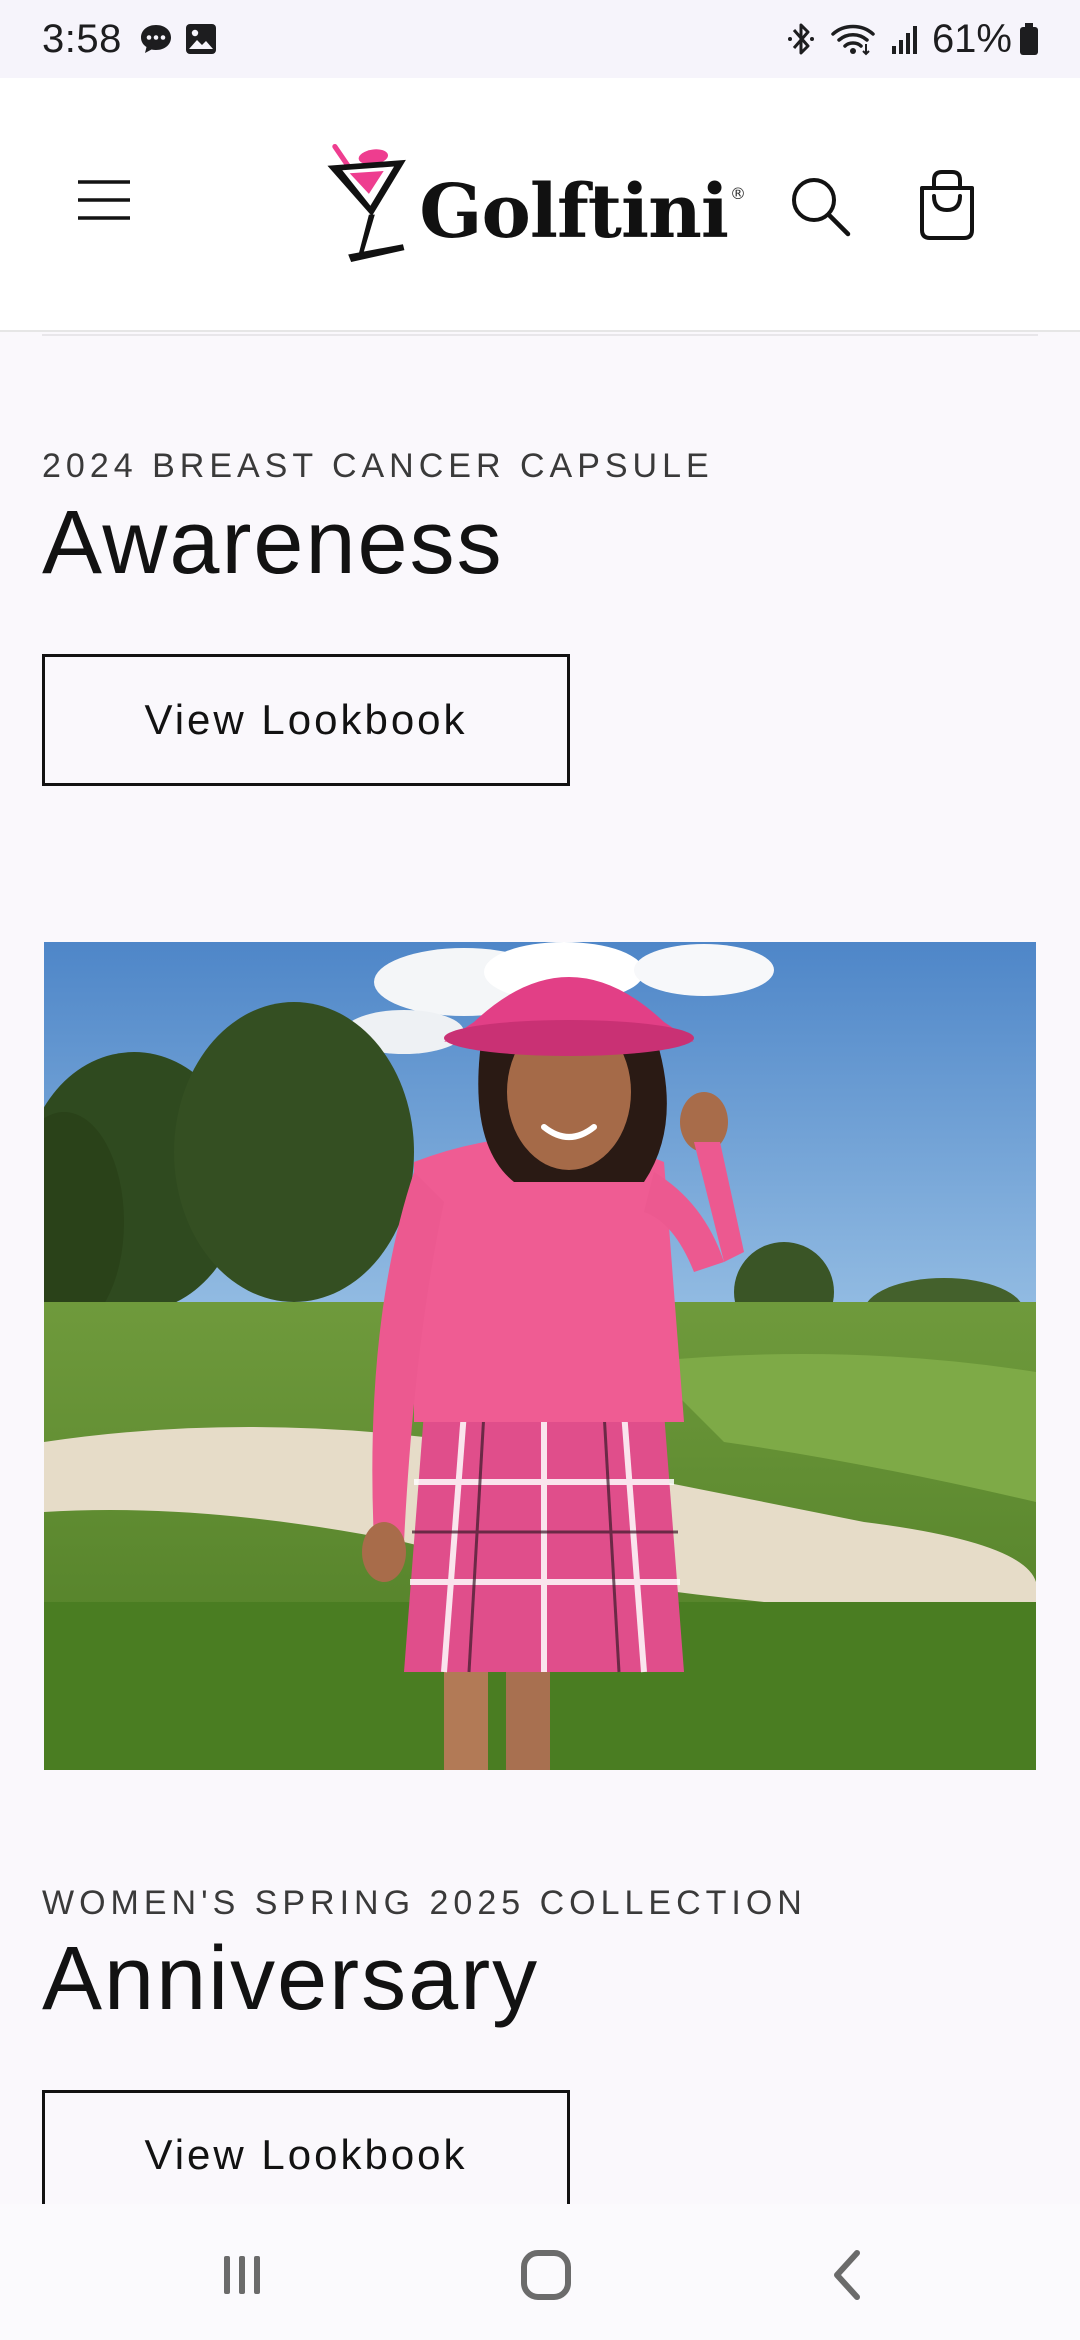 Image resolution: width=1080 pixels, height=2340 pixels. I want to click on section-1-kicker: 2024 BREAST CANCER CAPSULE, so click(378, 466).